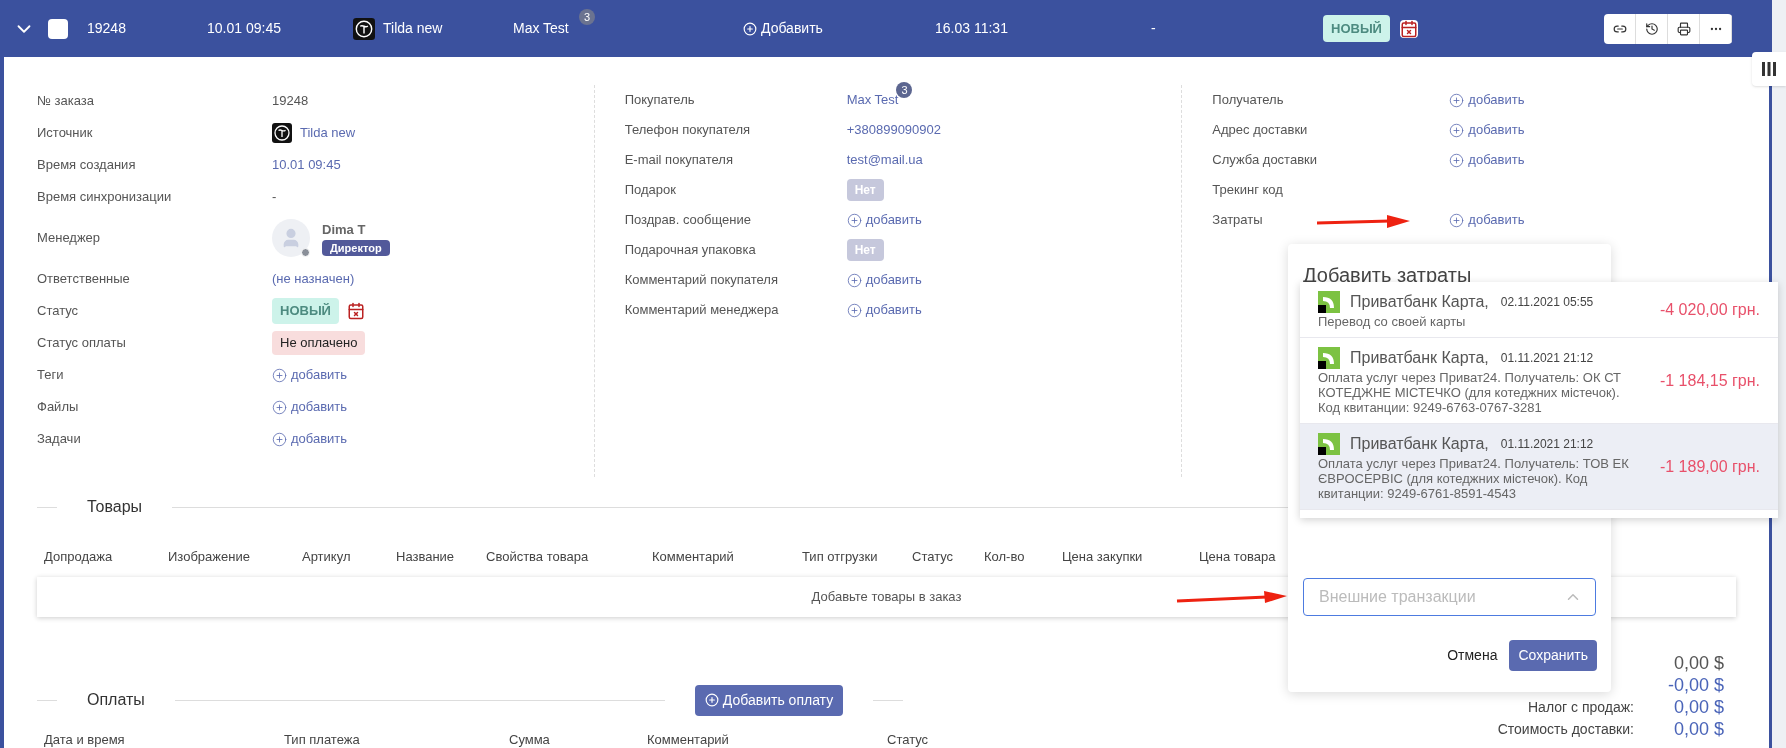  I want to click on select-field: Внешние транзакции, so click(1449, 597).